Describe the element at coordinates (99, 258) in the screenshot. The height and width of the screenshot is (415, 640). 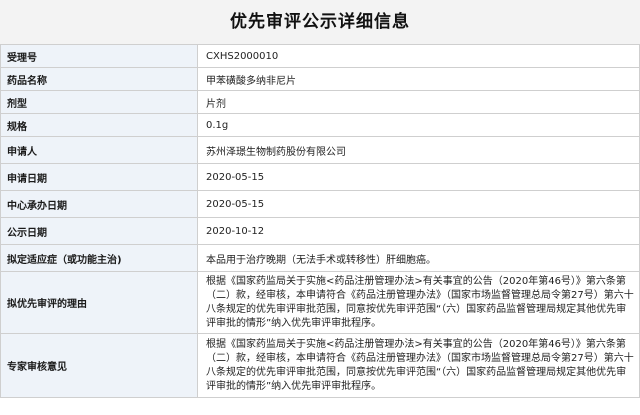
I see `row-label: 拟定适应症（或功能主治)` at that location.